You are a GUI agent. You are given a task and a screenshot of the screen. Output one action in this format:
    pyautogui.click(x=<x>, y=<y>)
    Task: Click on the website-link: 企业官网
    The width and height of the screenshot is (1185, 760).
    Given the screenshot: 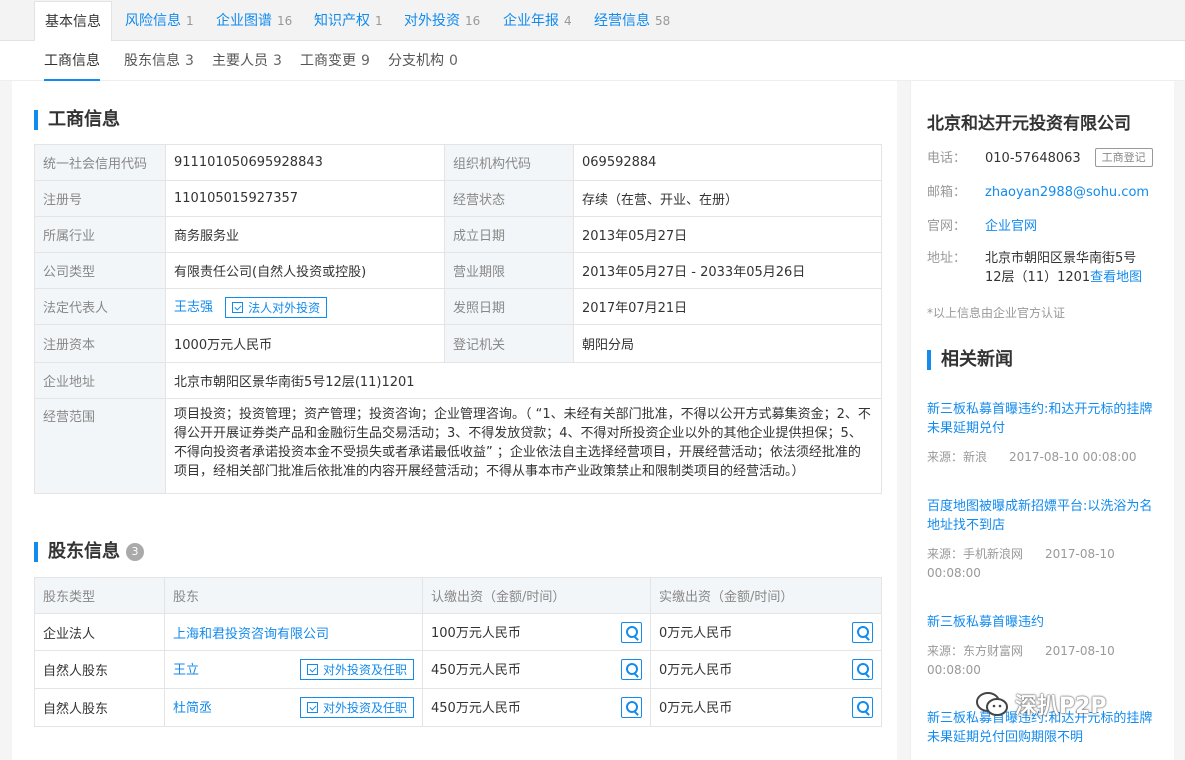 What is the action you would take?
    pyautogui.click(x=1011, y=226)
    